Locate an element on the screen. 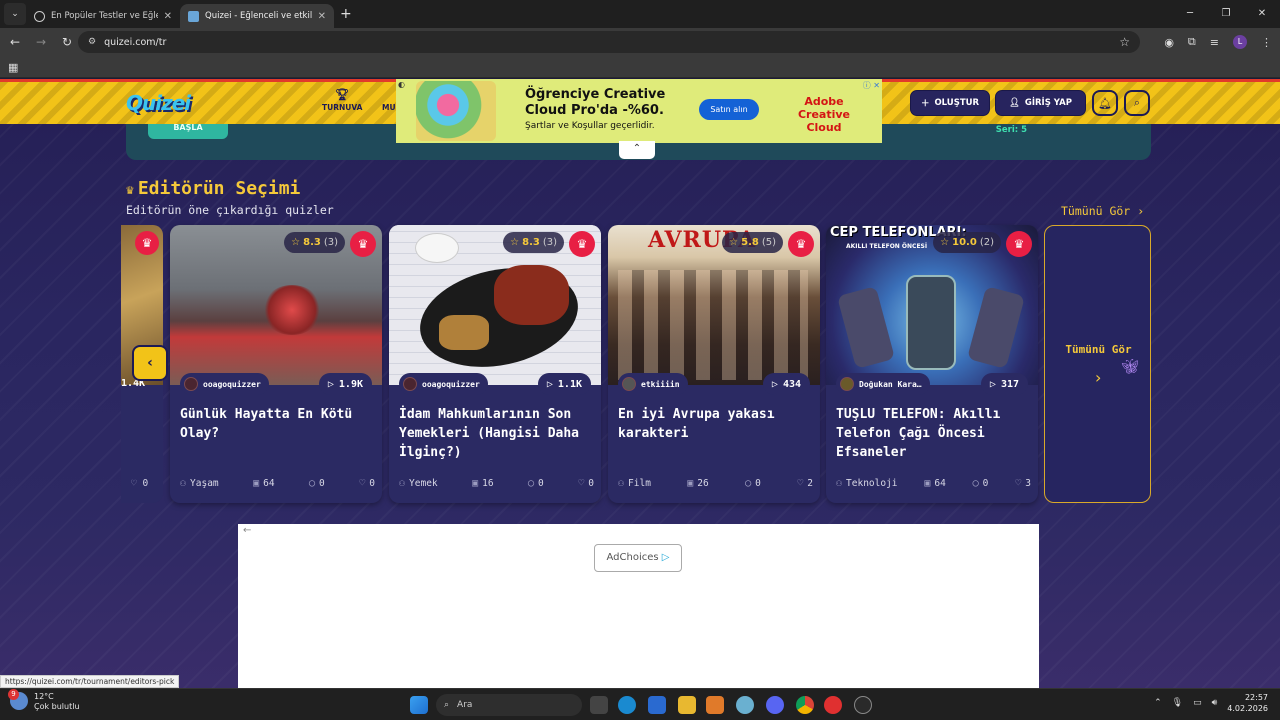  card-footer: ⚇ Yaşam ▣ 64 ◯ 0 ♡ 0 is located at coordinates (277, 483).